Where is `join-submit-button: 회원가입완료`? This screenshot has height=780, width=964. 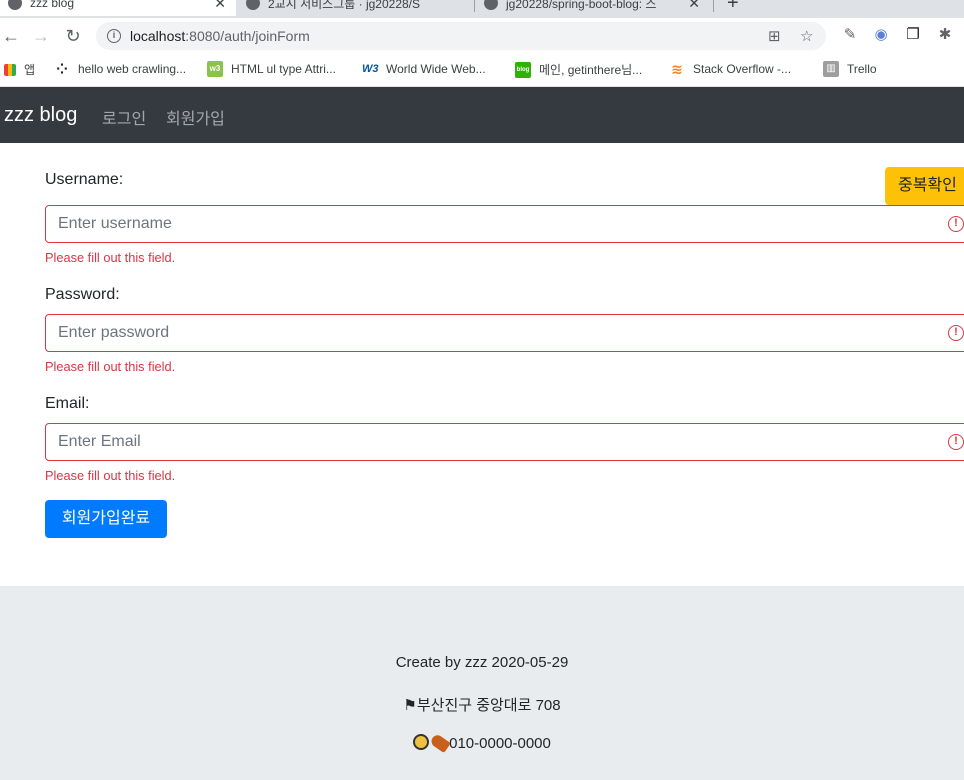
join-submit-button: 회원가입완료 is located at coordinates (106, 519).